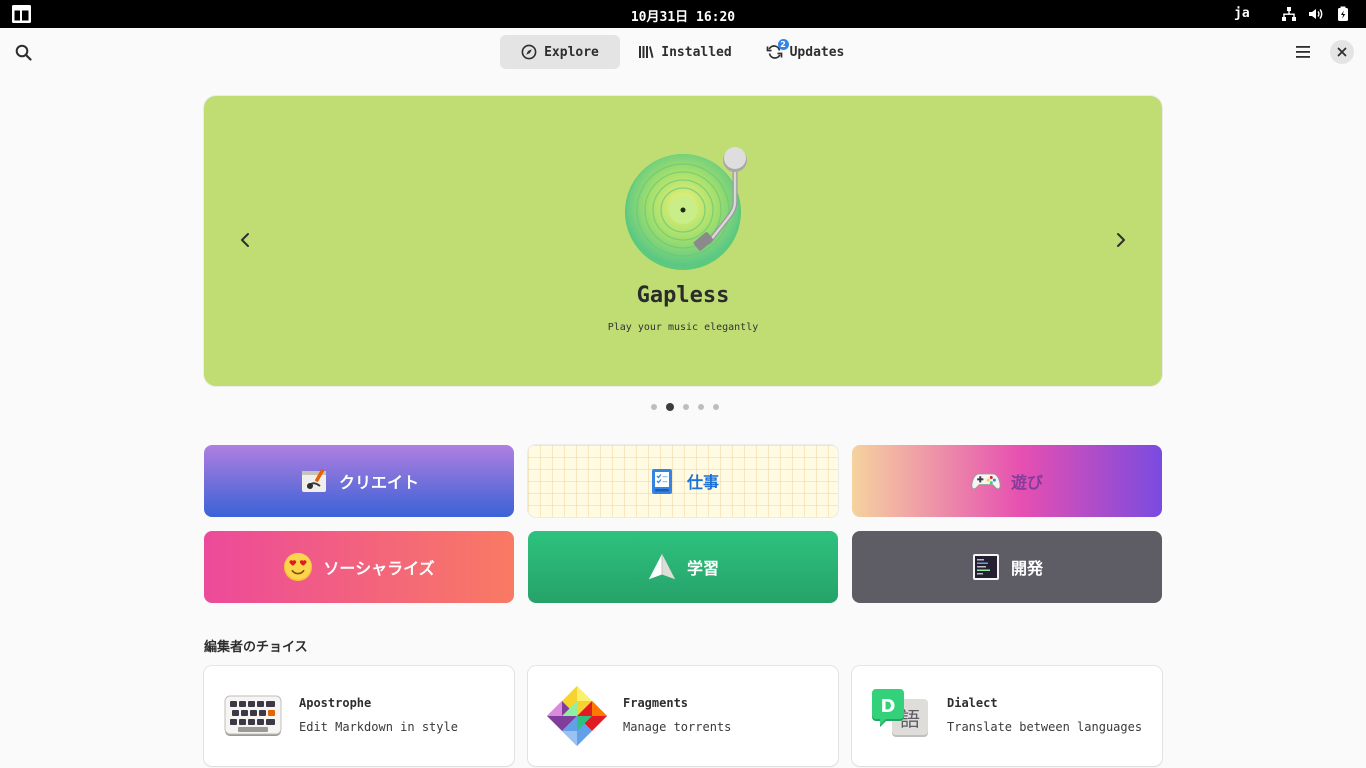  Describe the element at coordinates (985, 567) in the screenshot. I see `terminal-icon` at that location.